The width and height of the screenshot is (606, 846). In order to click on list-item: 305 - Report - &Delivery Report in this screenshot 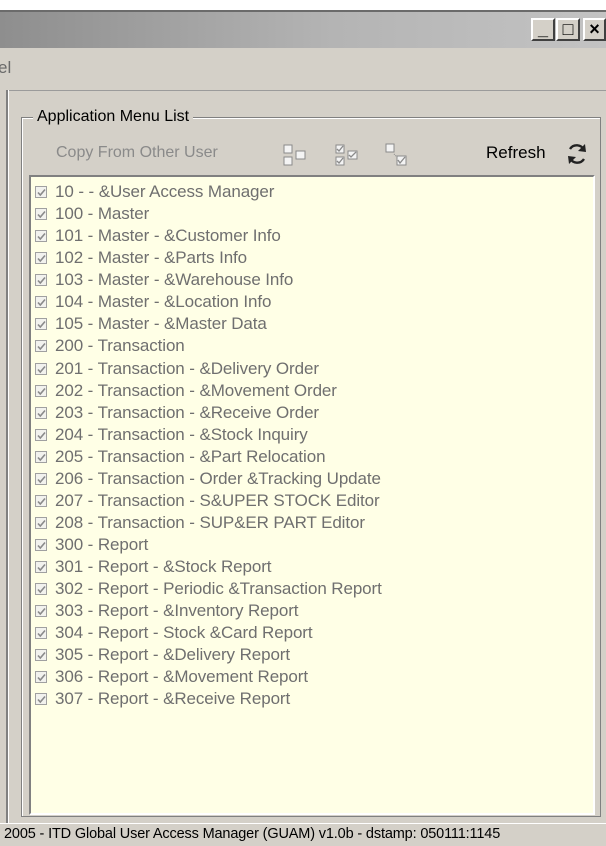, I will do `click(314, 655)`.